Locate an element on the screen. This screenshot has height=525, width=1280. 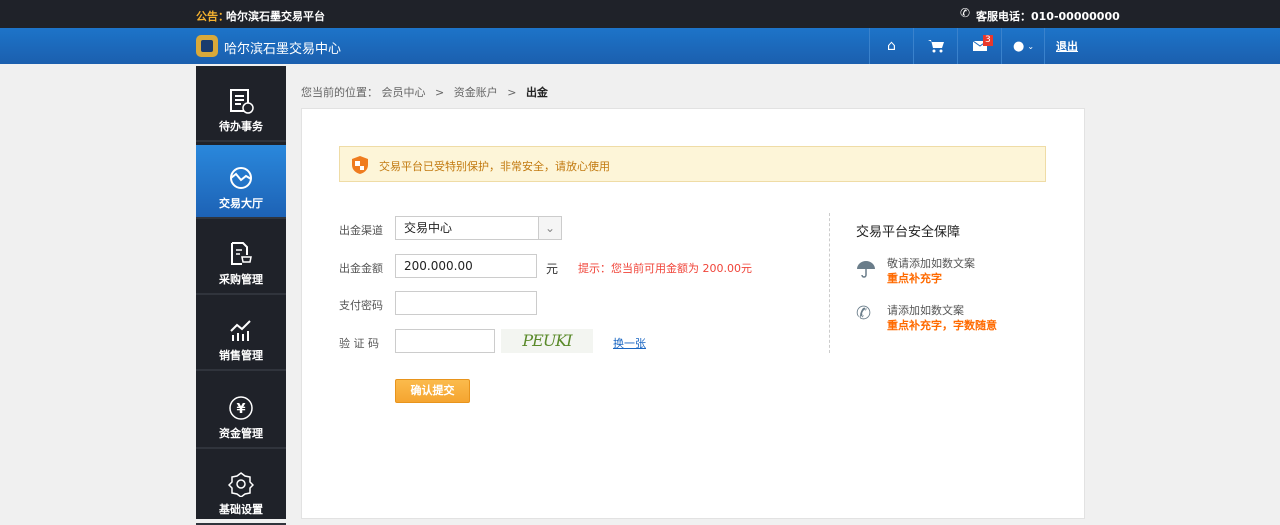
sidebar-item-funds: ¥ 资金管理 is located at coordinates (241, 412).